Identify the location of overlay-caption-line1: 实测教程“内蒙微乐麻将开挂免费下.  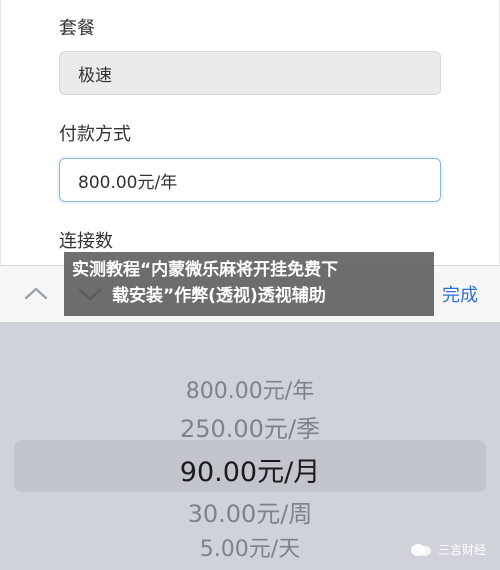
(205, 270).